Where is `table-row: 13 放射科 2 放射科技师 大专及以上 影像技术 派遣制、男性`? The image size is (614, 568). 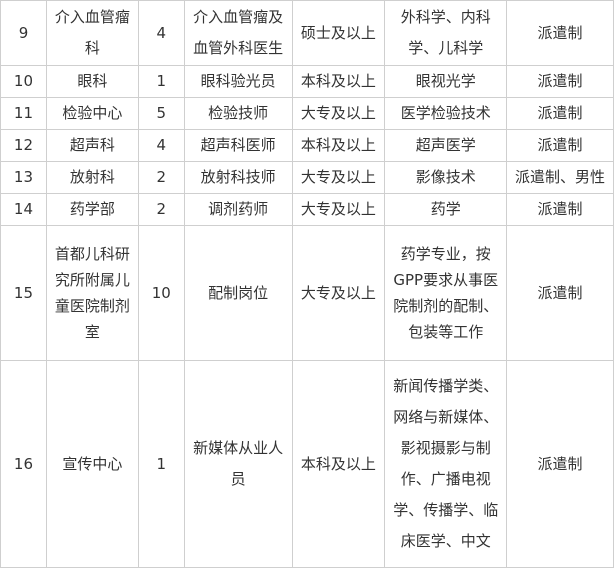 table-row: 13 放射科 2 放射科技师 大专及以上 影像技术 派遣制、男性 is located at coordinates (307, 177).